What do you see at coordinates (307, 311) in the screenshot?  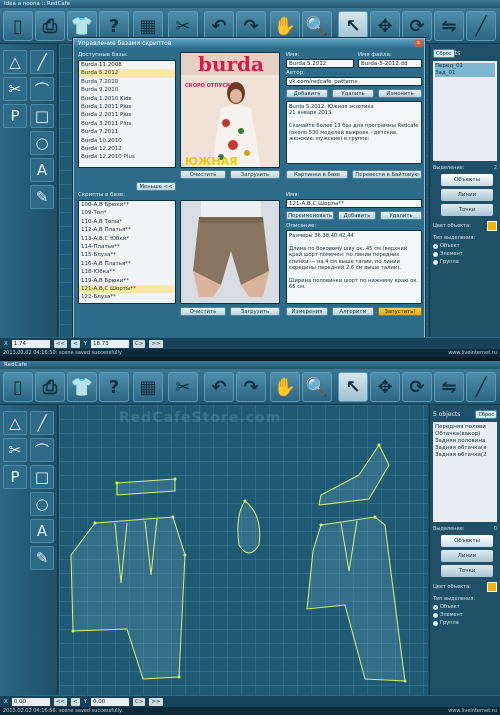 I see `measurements-button: Измерения` at bounding box center [307, 311].